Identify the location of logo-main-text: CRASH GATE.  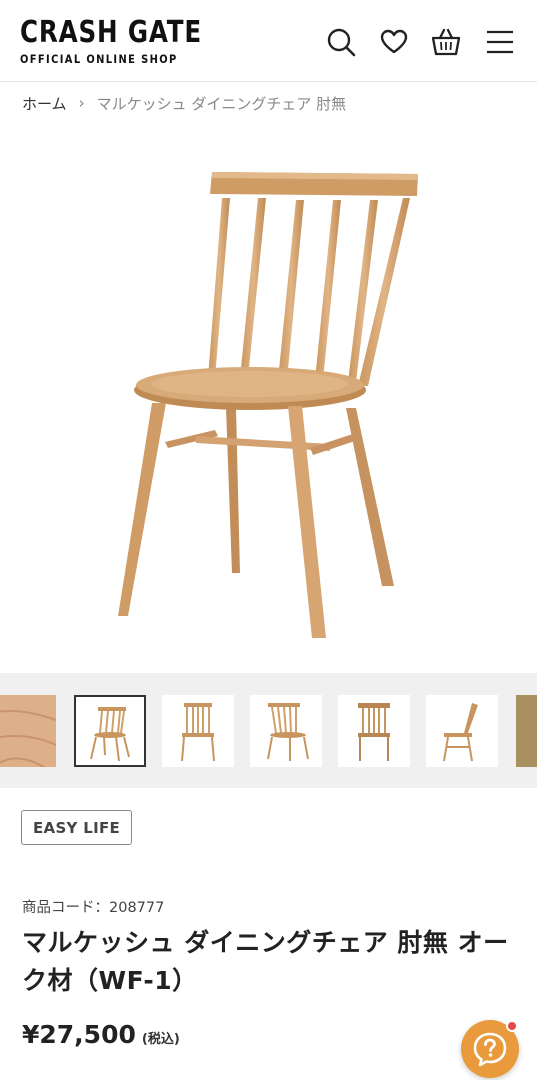
(111, 32).